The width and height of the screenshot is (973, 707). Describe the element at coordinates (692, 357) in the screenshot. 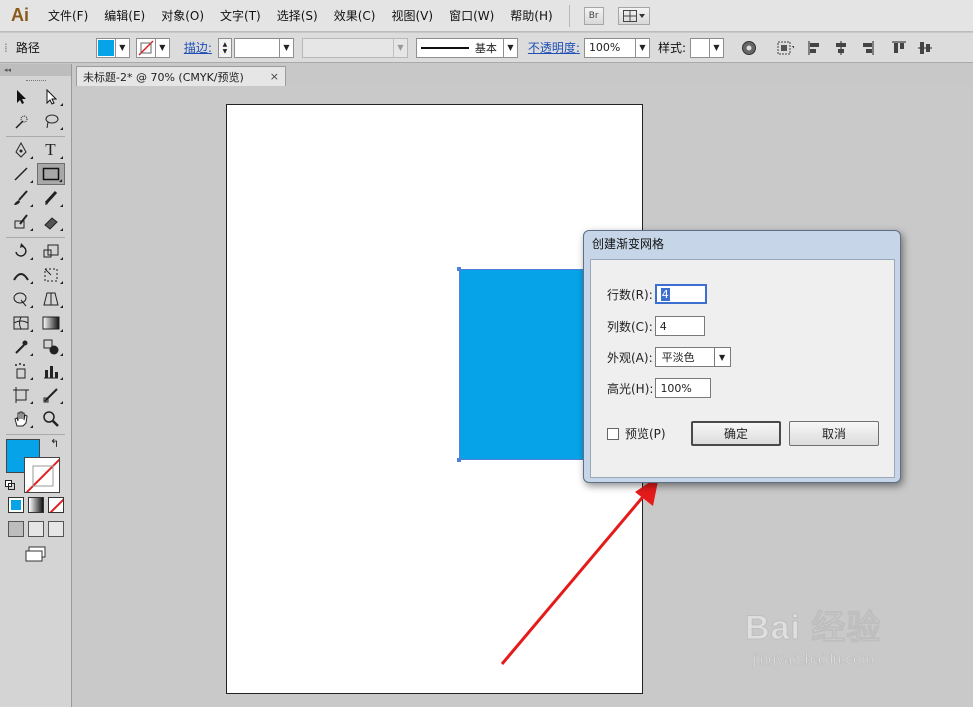

I see `appearance-select: 平淡色 ▼` at that location.